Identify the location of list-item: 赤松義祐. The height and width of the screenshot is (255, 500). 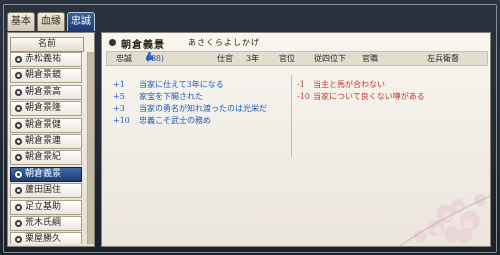
(46, 59).